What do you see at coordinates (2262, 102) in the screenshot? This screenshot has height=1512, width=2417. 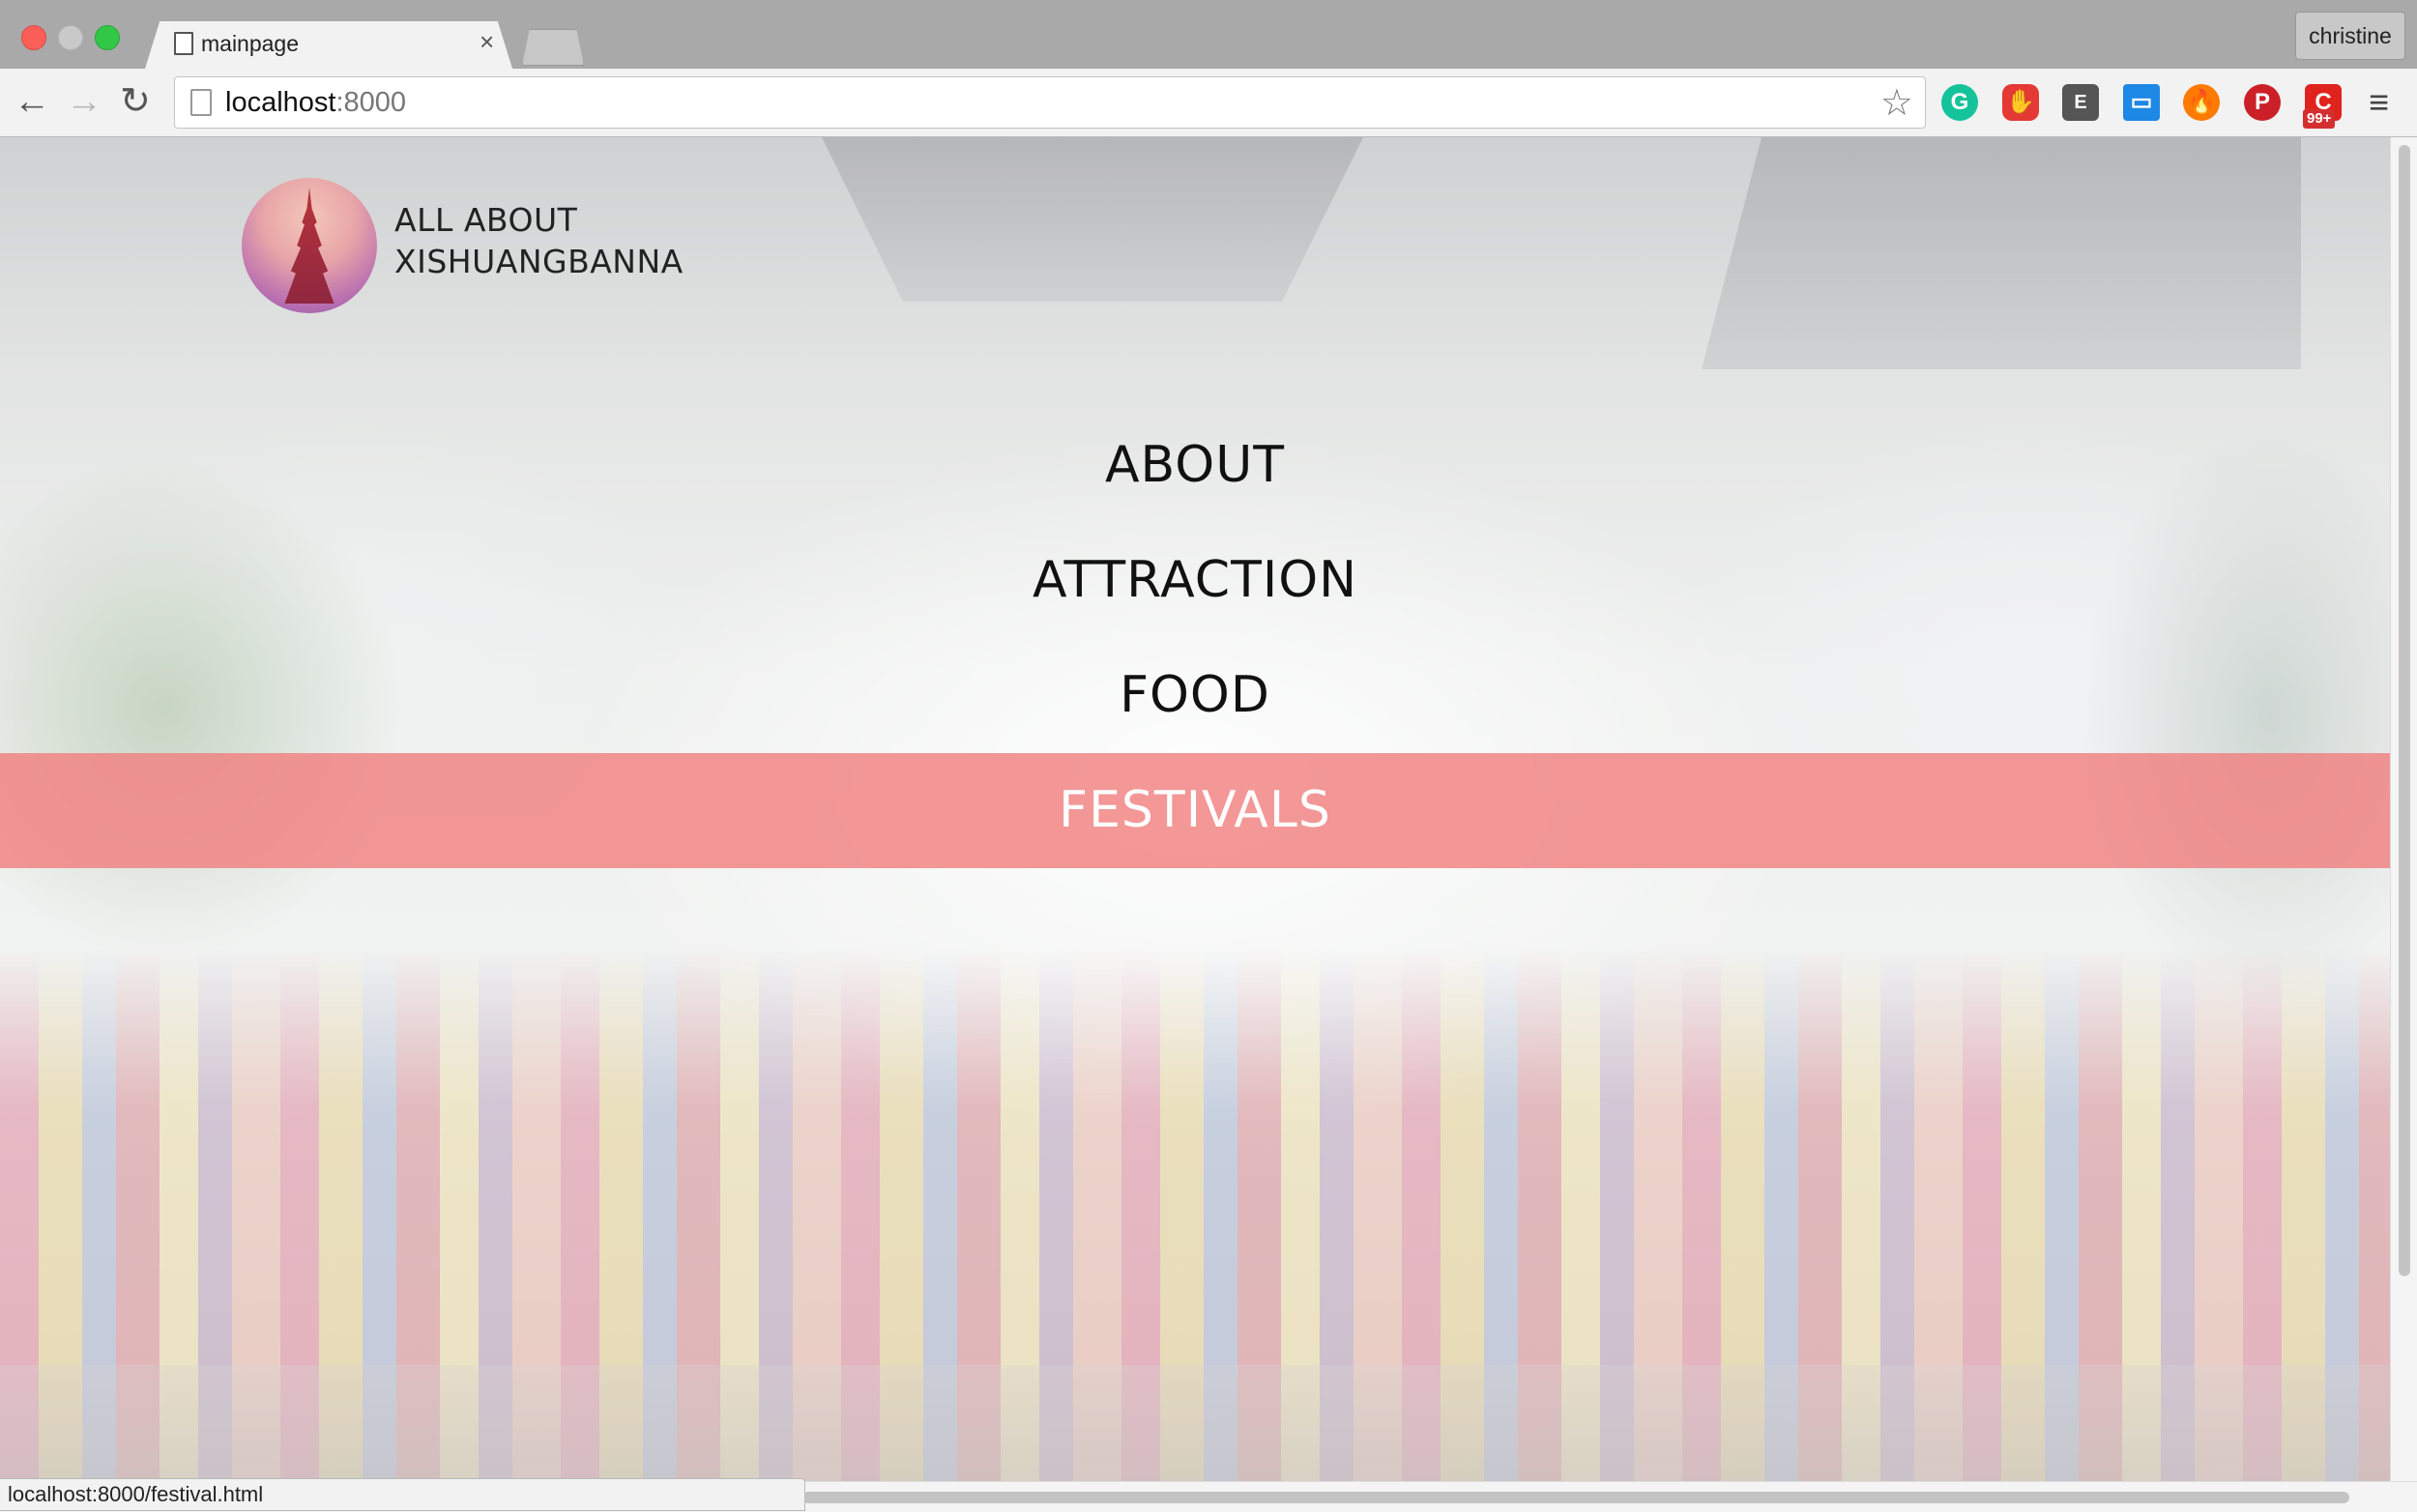 I see `pinterest-extension-icon: P` at bounding box center [2262, 102].